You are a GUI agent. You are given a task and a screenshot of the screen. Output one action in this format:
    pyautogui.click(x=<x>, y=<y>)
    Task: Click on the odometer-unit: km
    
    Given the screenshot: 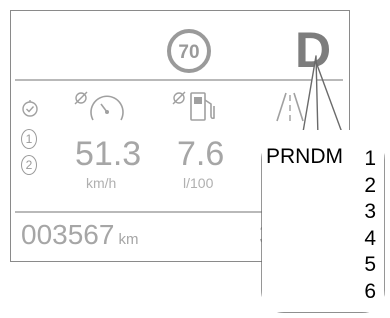 What is the action you would take?
    pyautogui.click(x=128, y=239)
    